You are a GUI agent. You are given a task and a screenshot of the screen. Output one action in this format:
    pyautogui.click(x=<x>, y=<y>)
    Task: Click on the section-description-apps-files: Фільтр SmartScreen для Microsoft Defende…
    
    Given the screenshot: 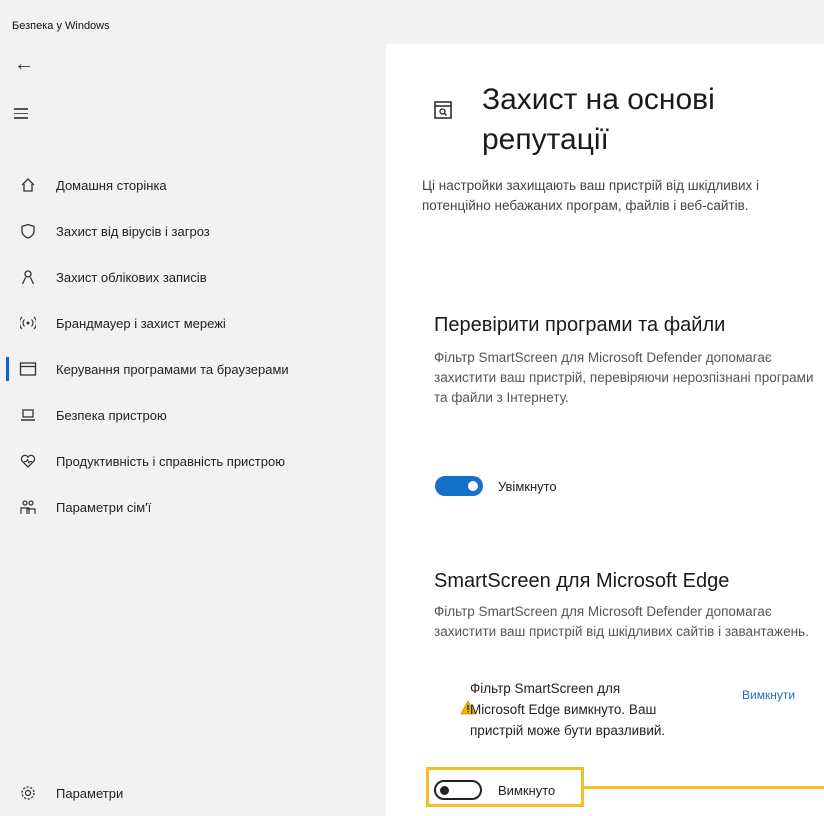 What is the action you would take?
    pyautogui.click(x=624, y=377)
    